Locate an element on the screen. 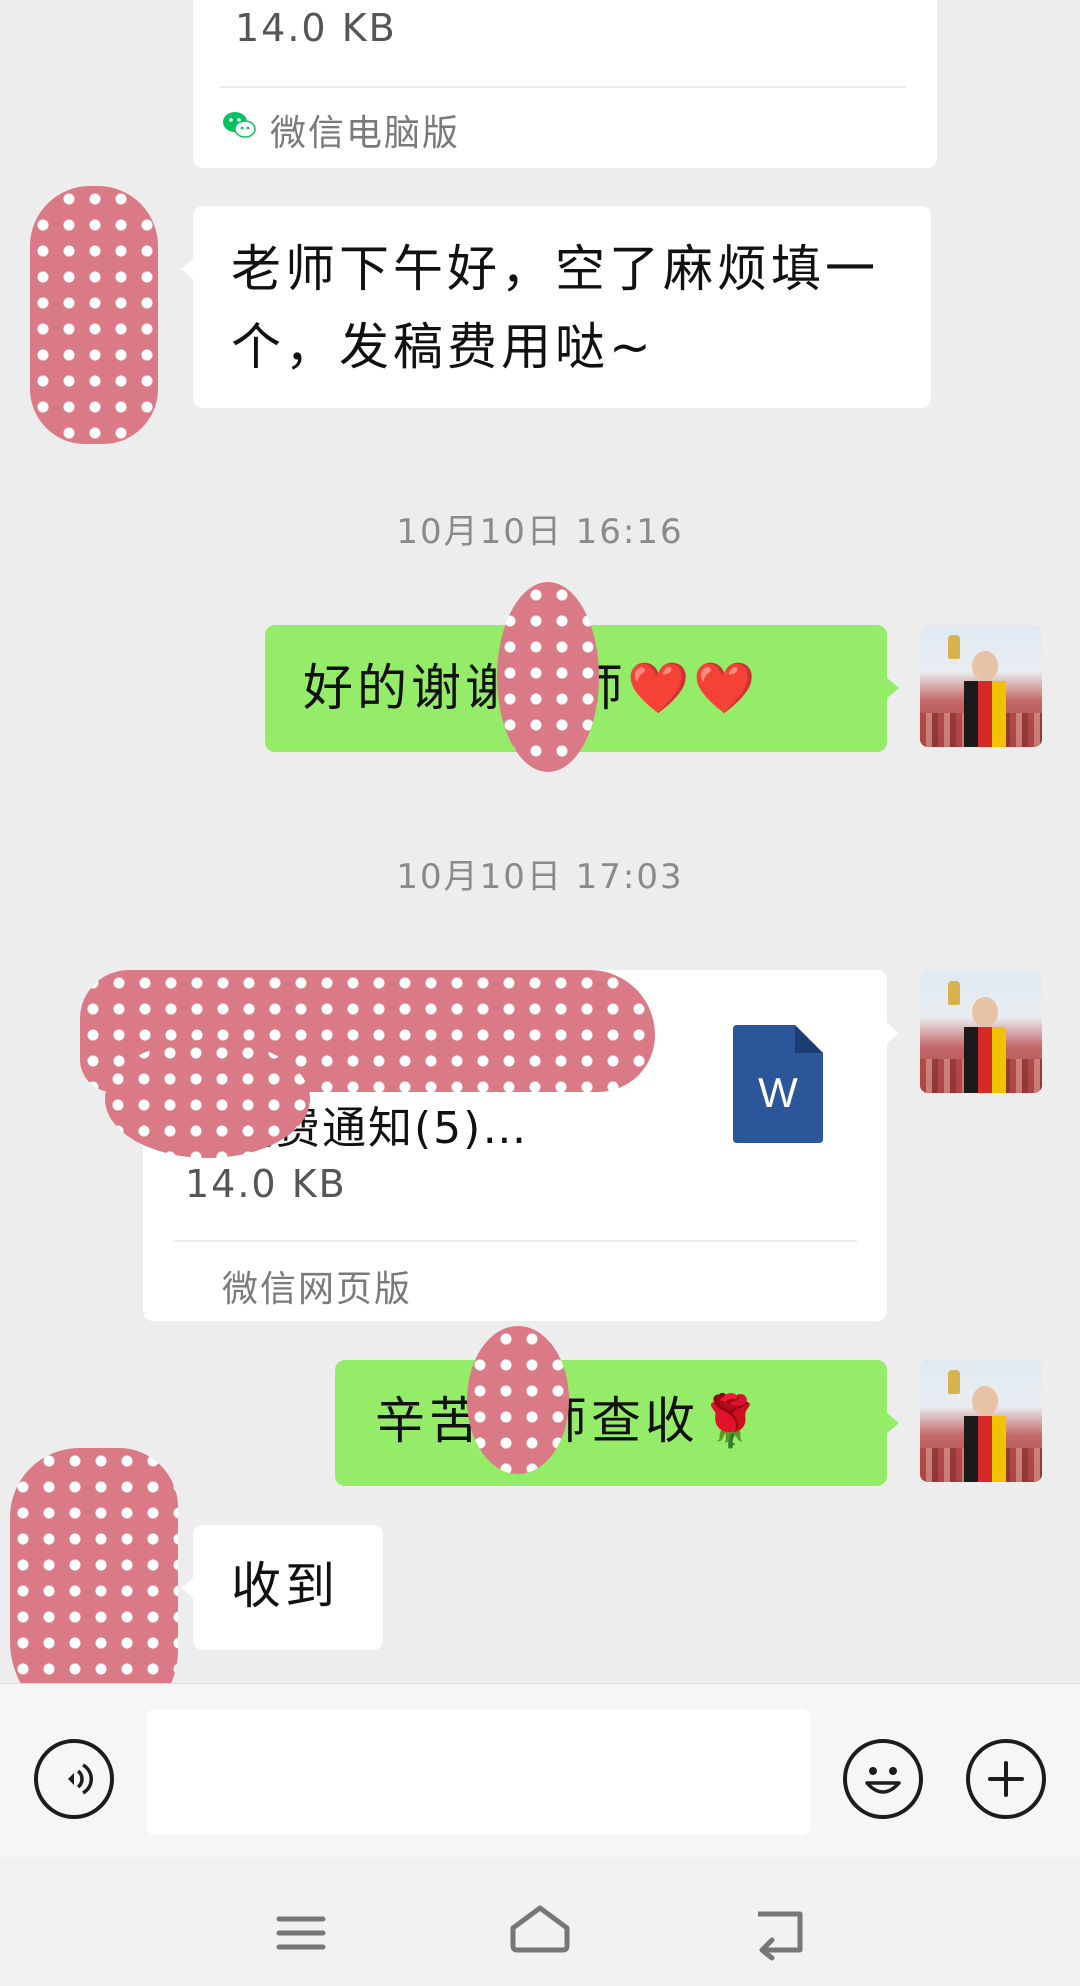 The width and height of the screenshot is (1080, 1986). top-file-divider is located at coordinates (563, 87).